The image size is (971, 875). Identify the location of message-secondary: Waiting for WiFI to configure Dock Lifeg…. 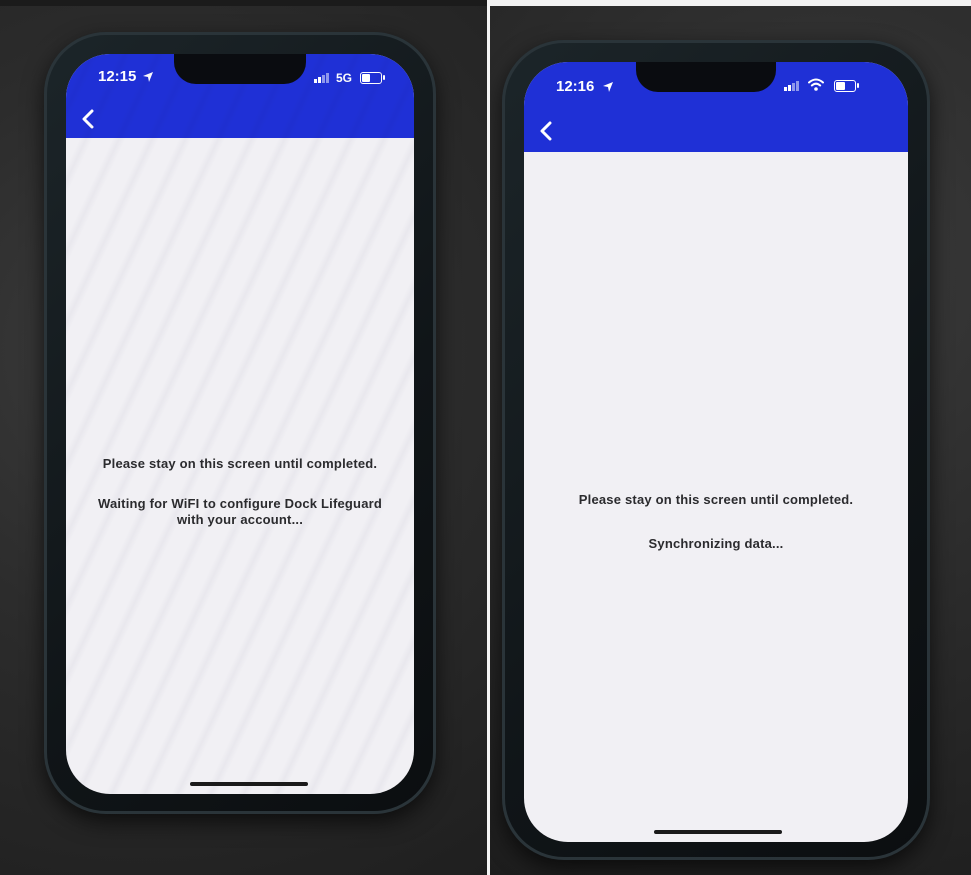
(240, 511).